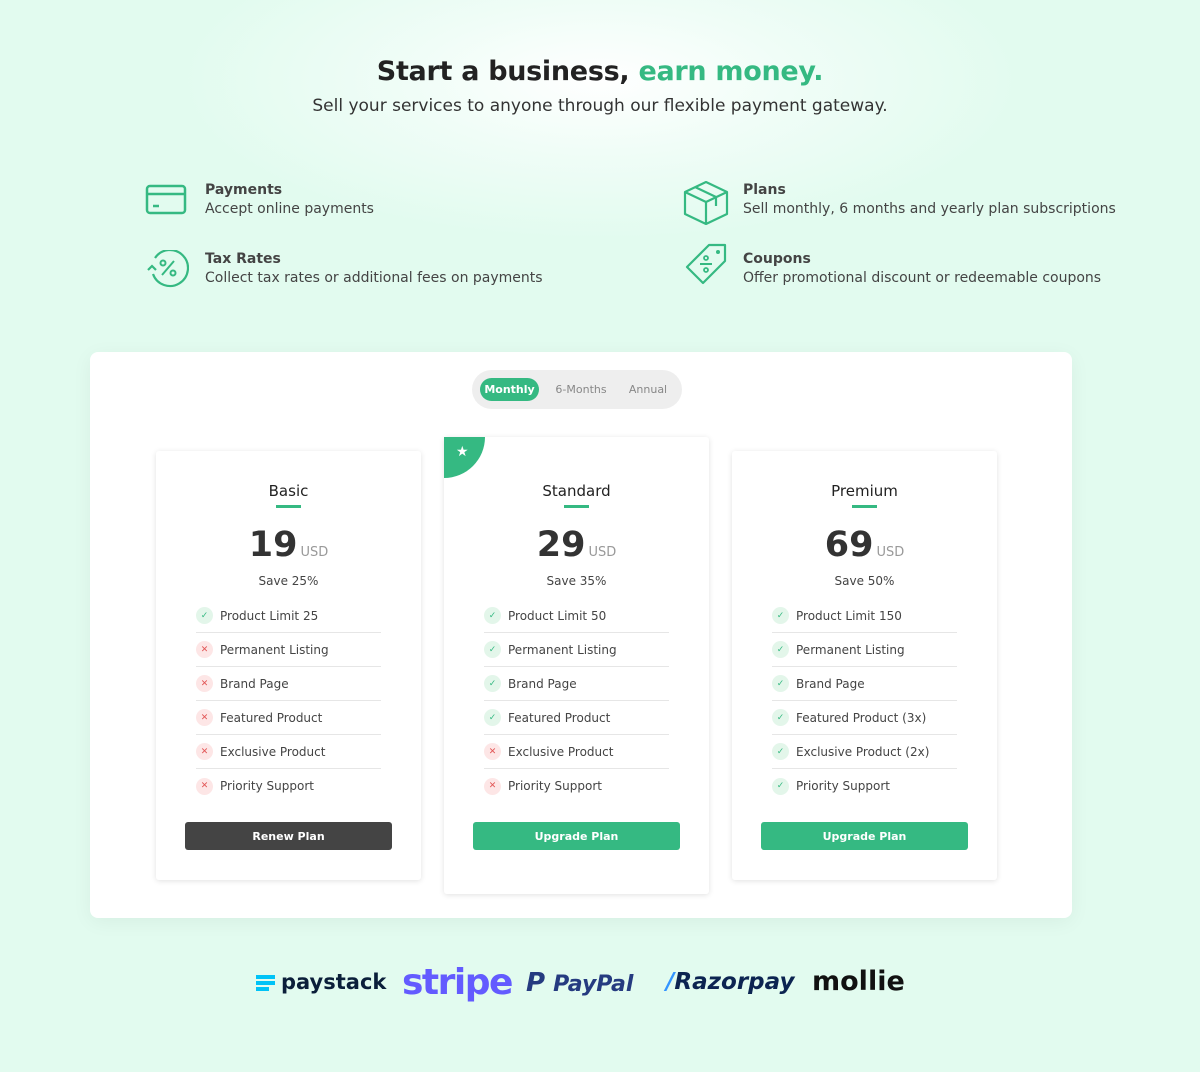 The height and width of the screenshot is (1072, 1200). What do you see at coordinates (288, 491) in the screenshot?
I see `plan-name: Basic` at bounding box center [288, 491].